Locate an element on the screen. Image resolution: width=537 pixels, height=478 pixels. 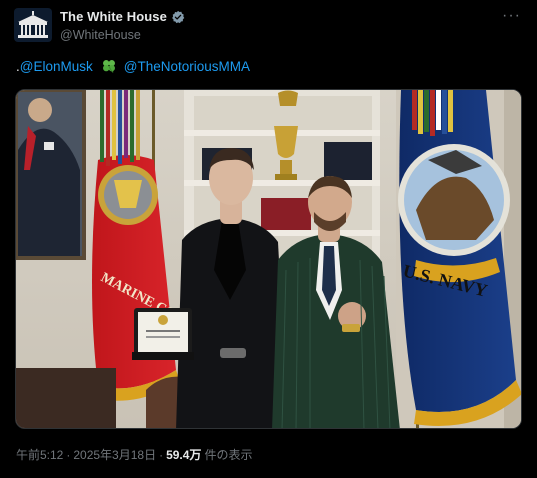
mention-thenotoriousmma-link: @TheNotoriousMMA is located at coordinates (187, 66).